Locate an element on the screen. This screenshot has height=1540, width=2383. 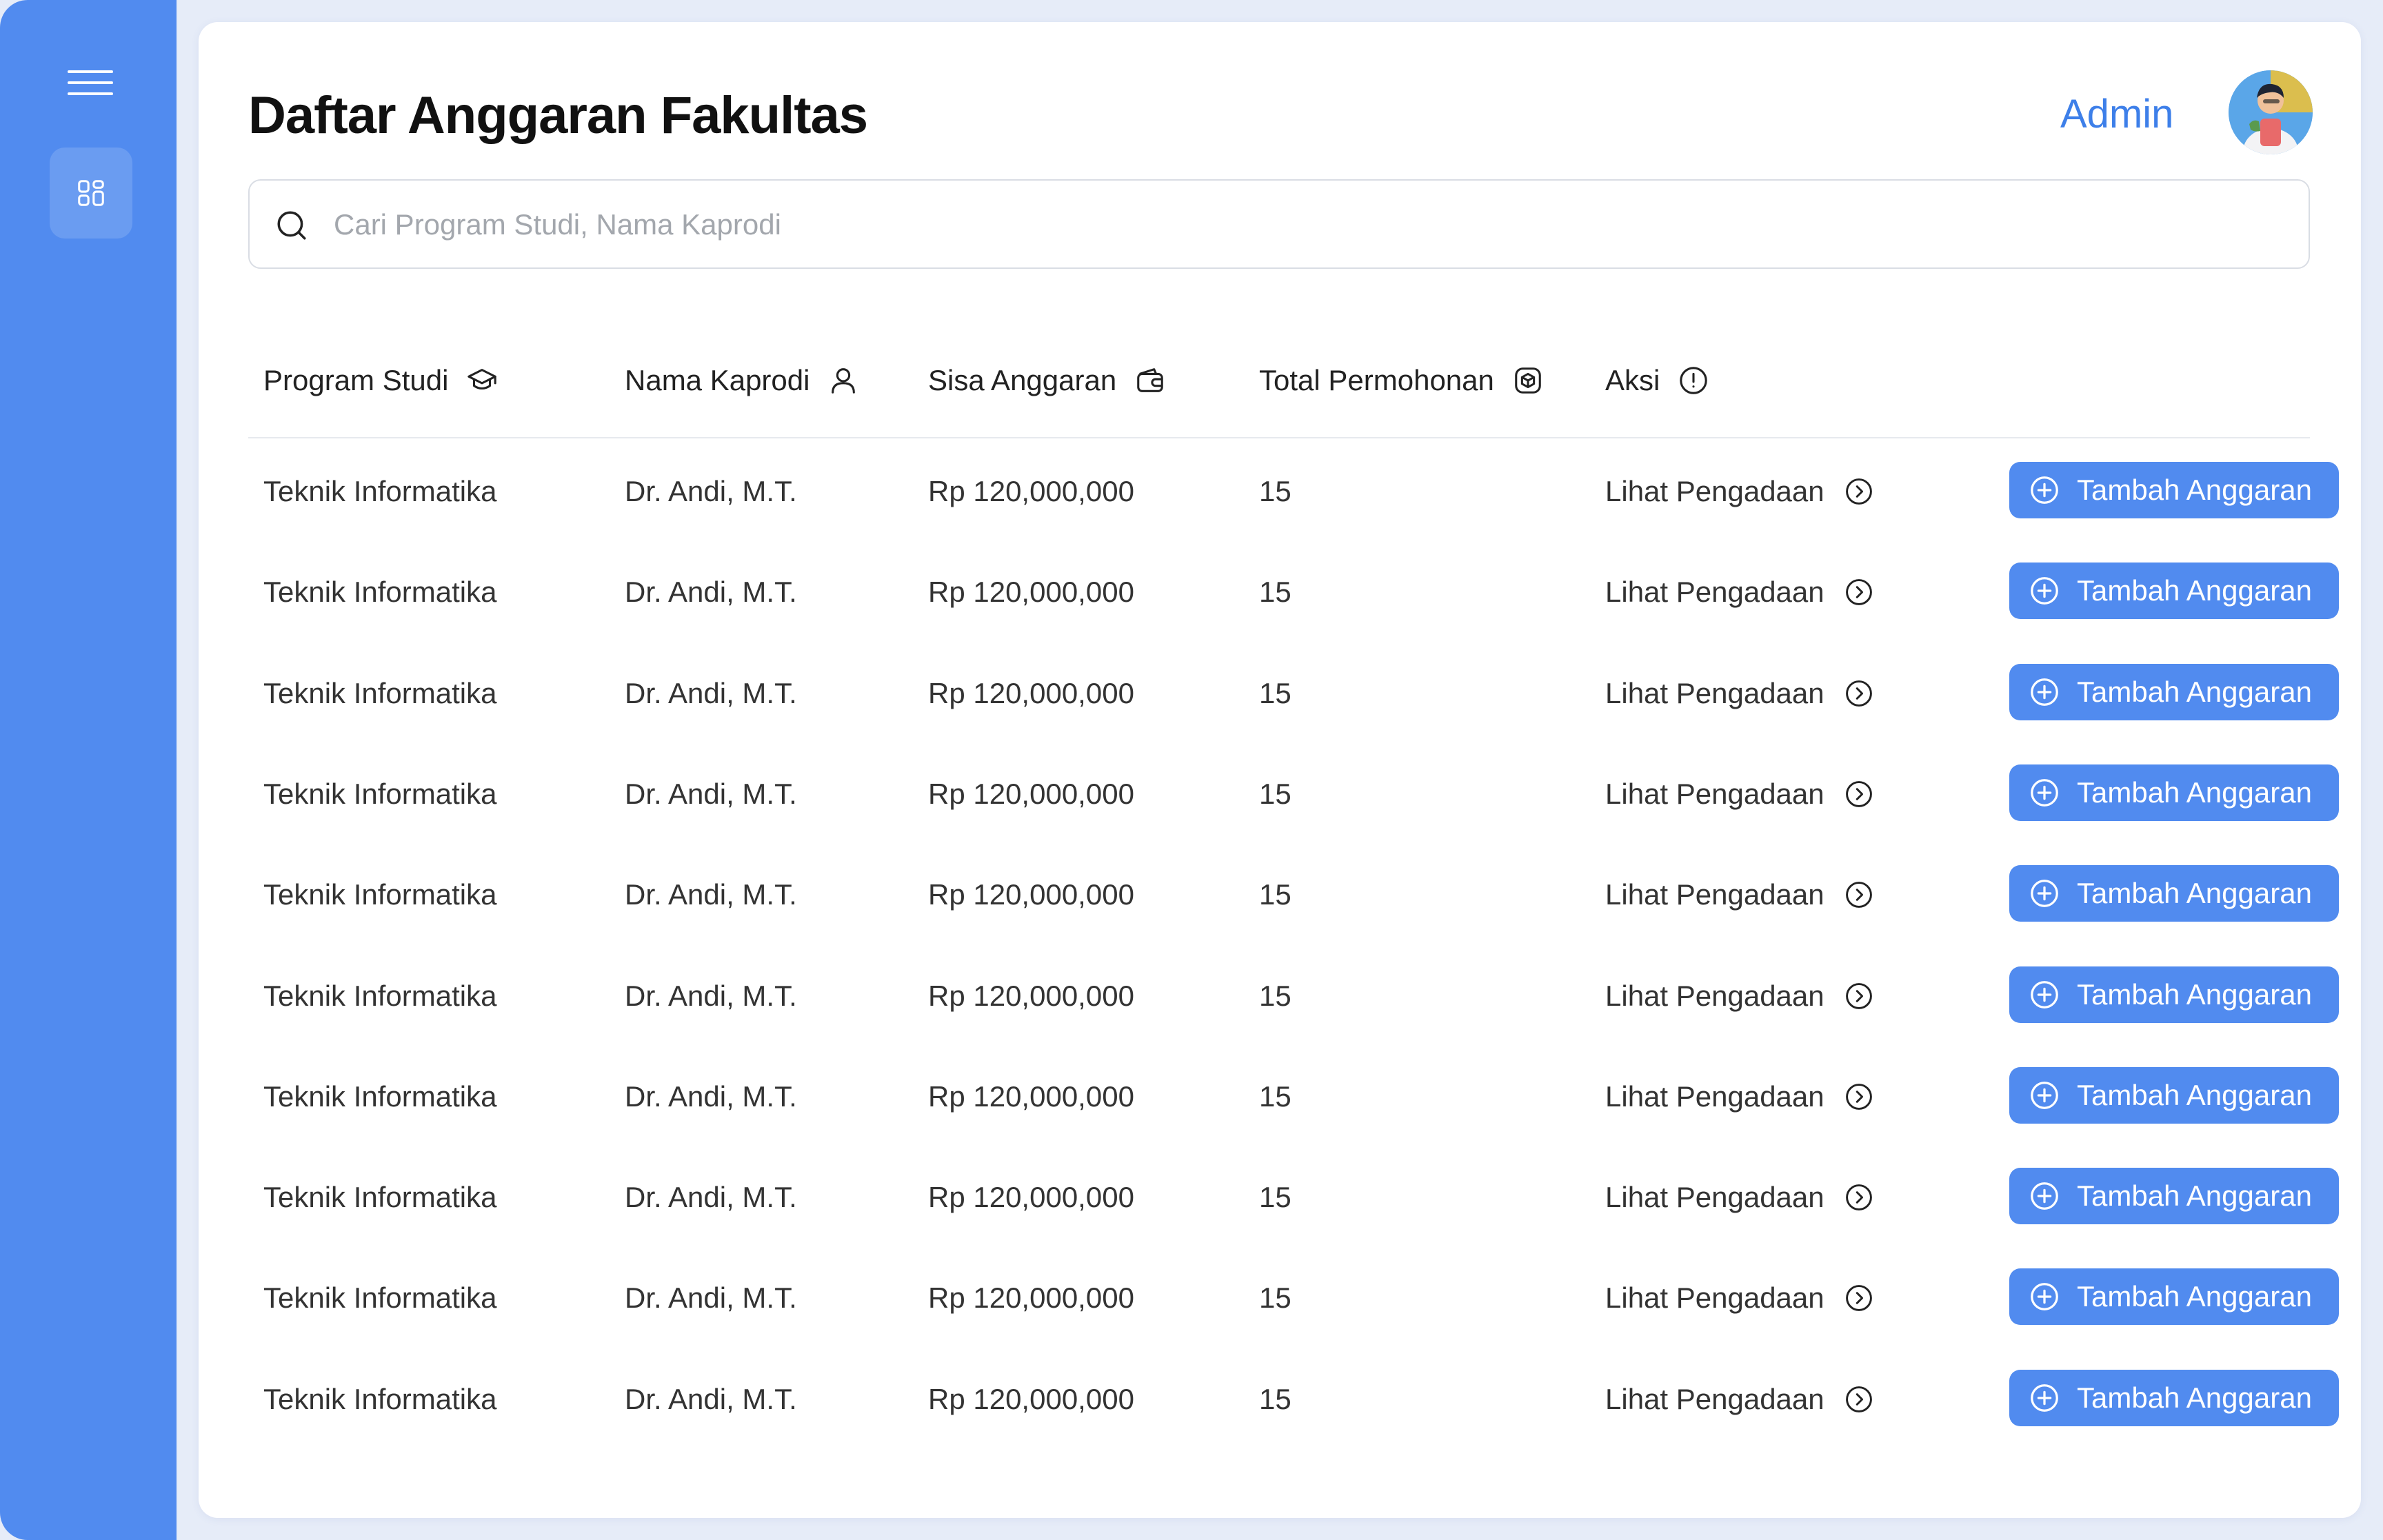
box-icon is located at coordinates (1528, 380).